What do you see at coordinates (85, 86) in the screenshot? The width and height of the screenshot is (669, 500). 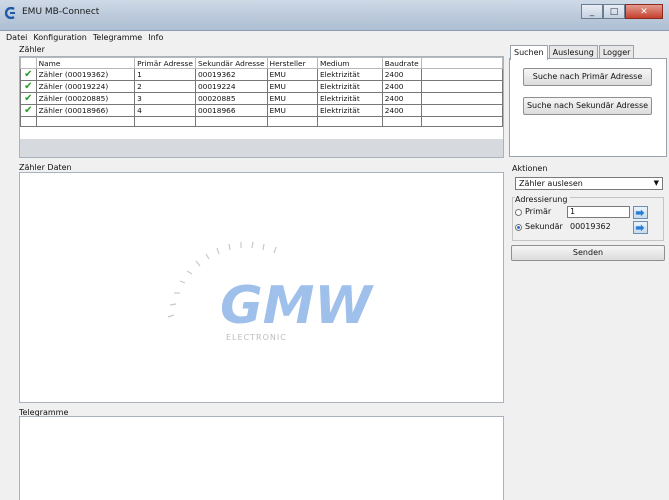 I see `cell-name: Zähler (00019224)` at bounding box center [85, 86].